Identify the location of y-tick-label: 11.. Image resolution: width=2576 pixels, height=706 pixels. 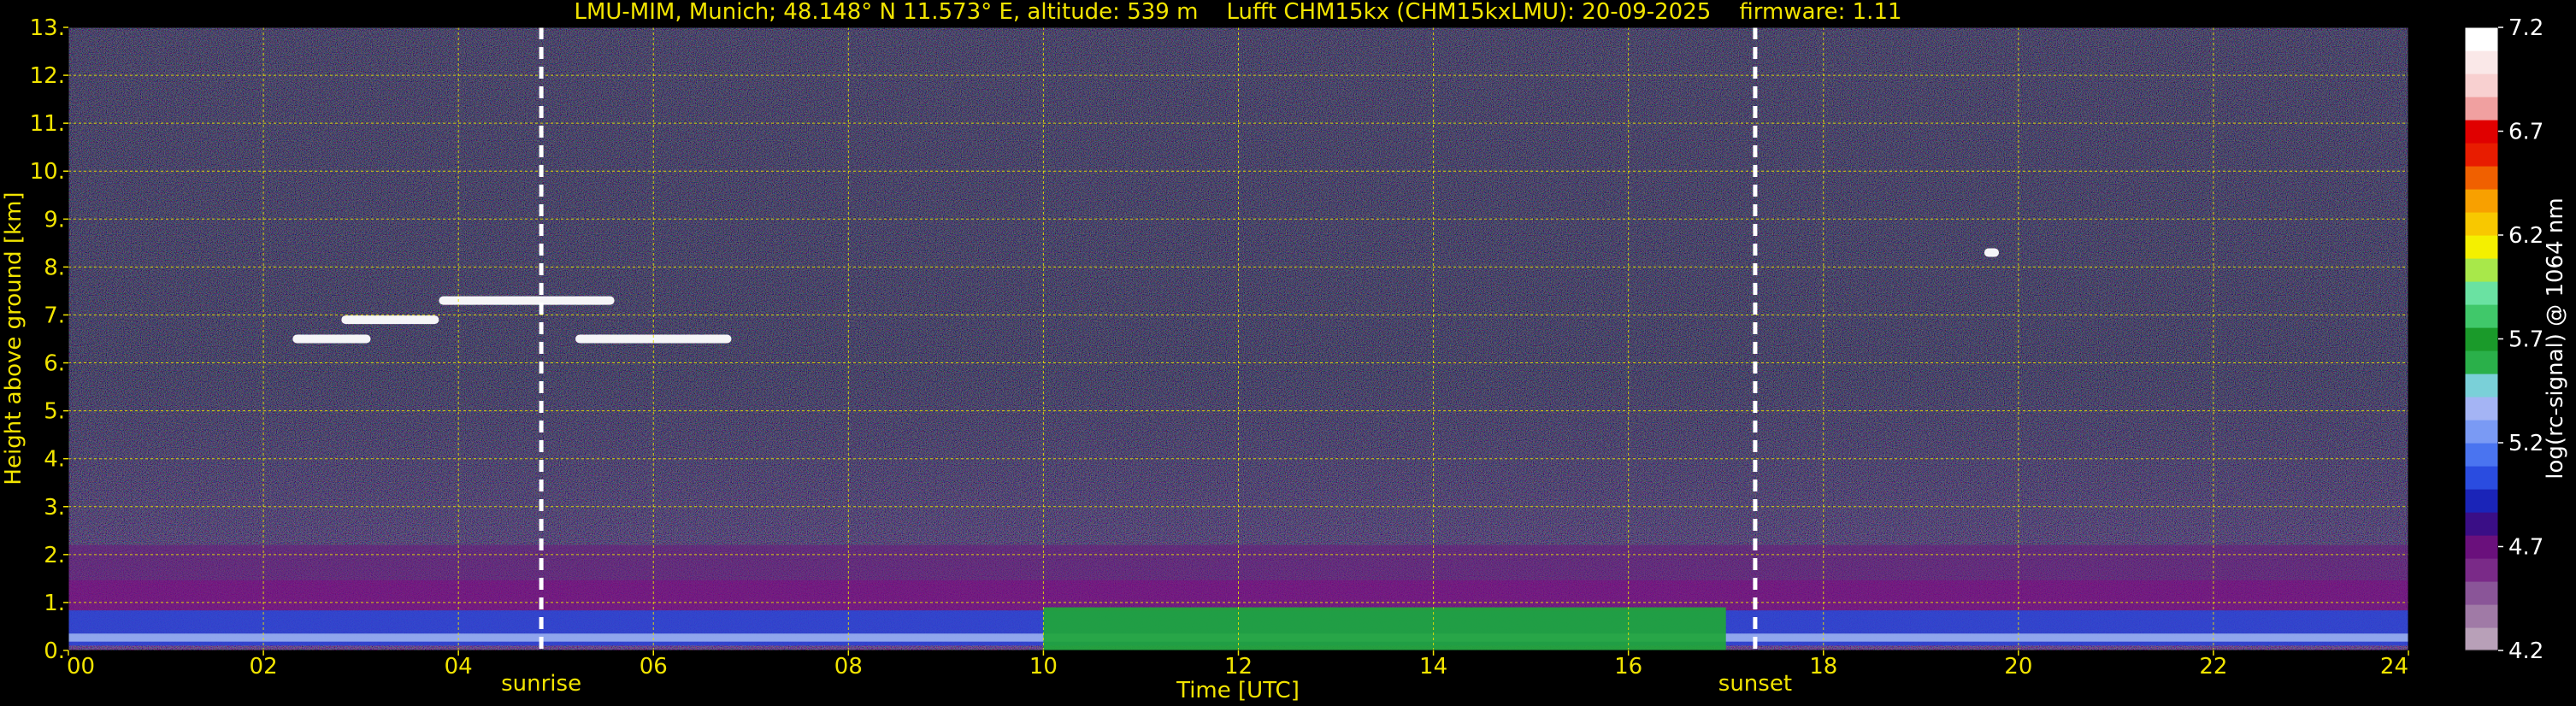
(47, 124).